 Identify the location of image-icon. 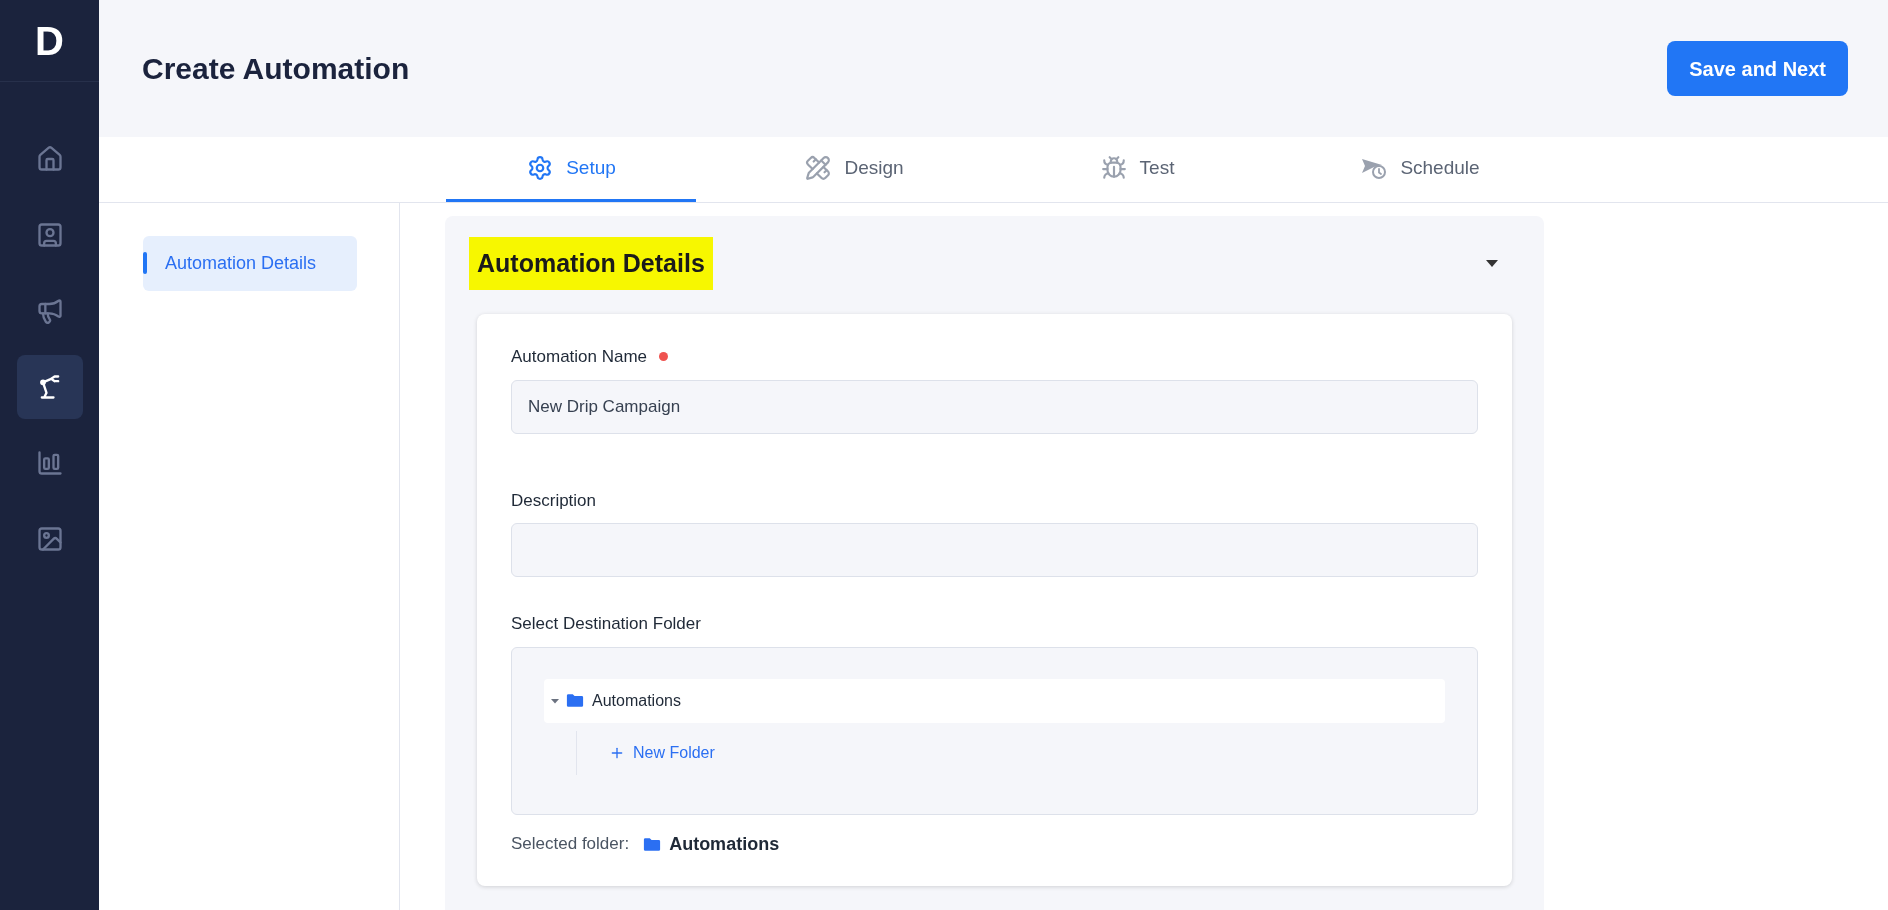
(49, 539).